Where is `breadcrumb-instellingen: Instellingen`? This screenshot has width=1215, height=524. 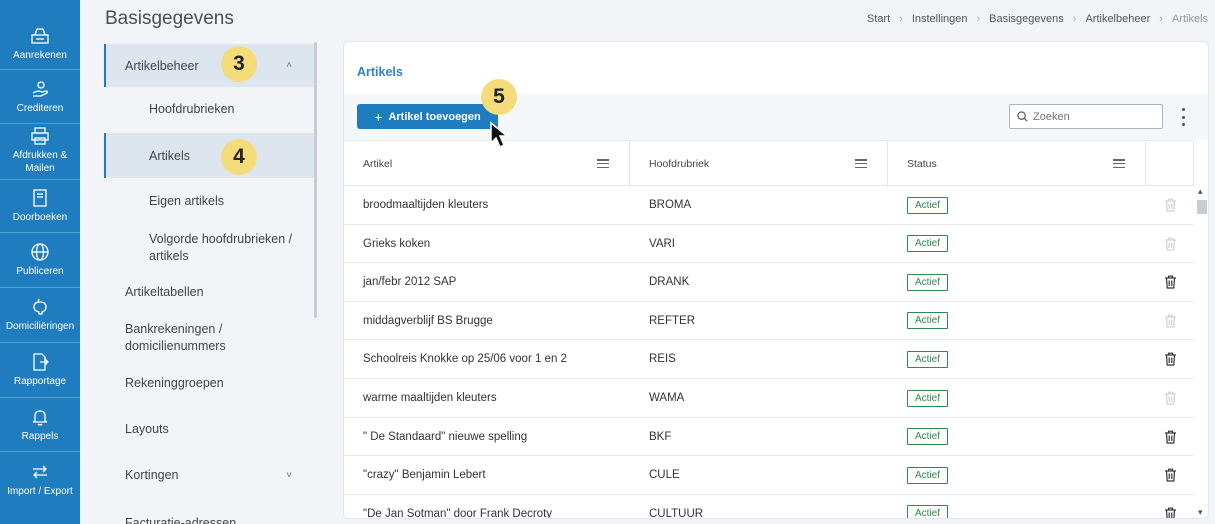
breadcrumb-instellingen: Instellingen is located at coordinates (940, 19).